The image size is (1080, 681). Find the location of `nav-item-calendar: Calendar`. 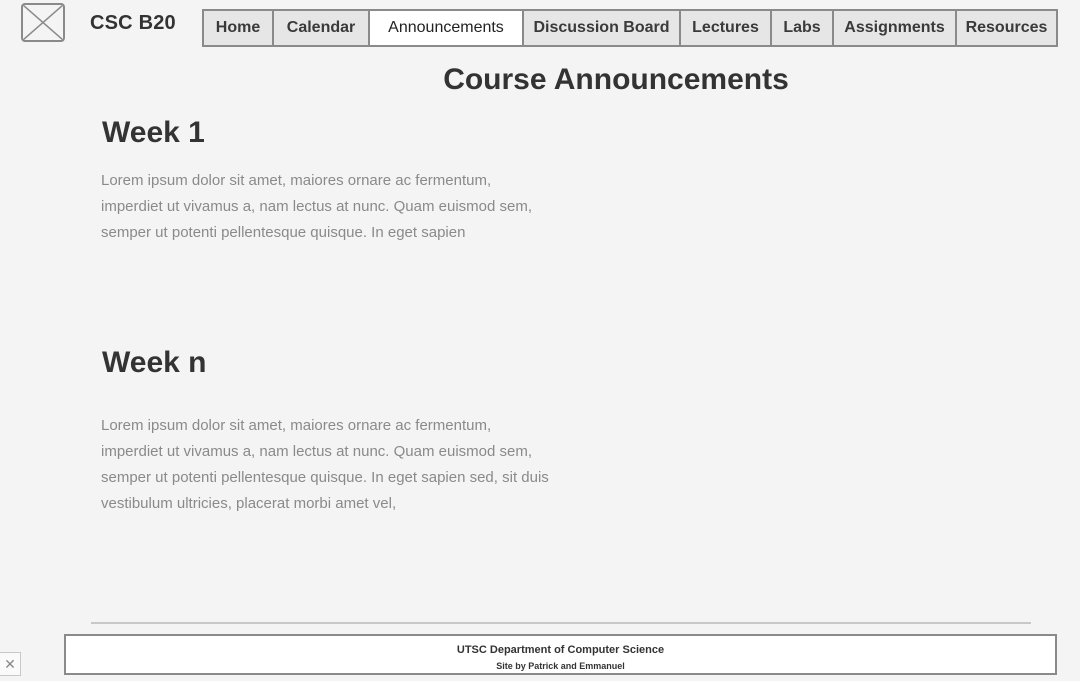

nav-item-calendar: Calendar is located at coordinates (322, 28).